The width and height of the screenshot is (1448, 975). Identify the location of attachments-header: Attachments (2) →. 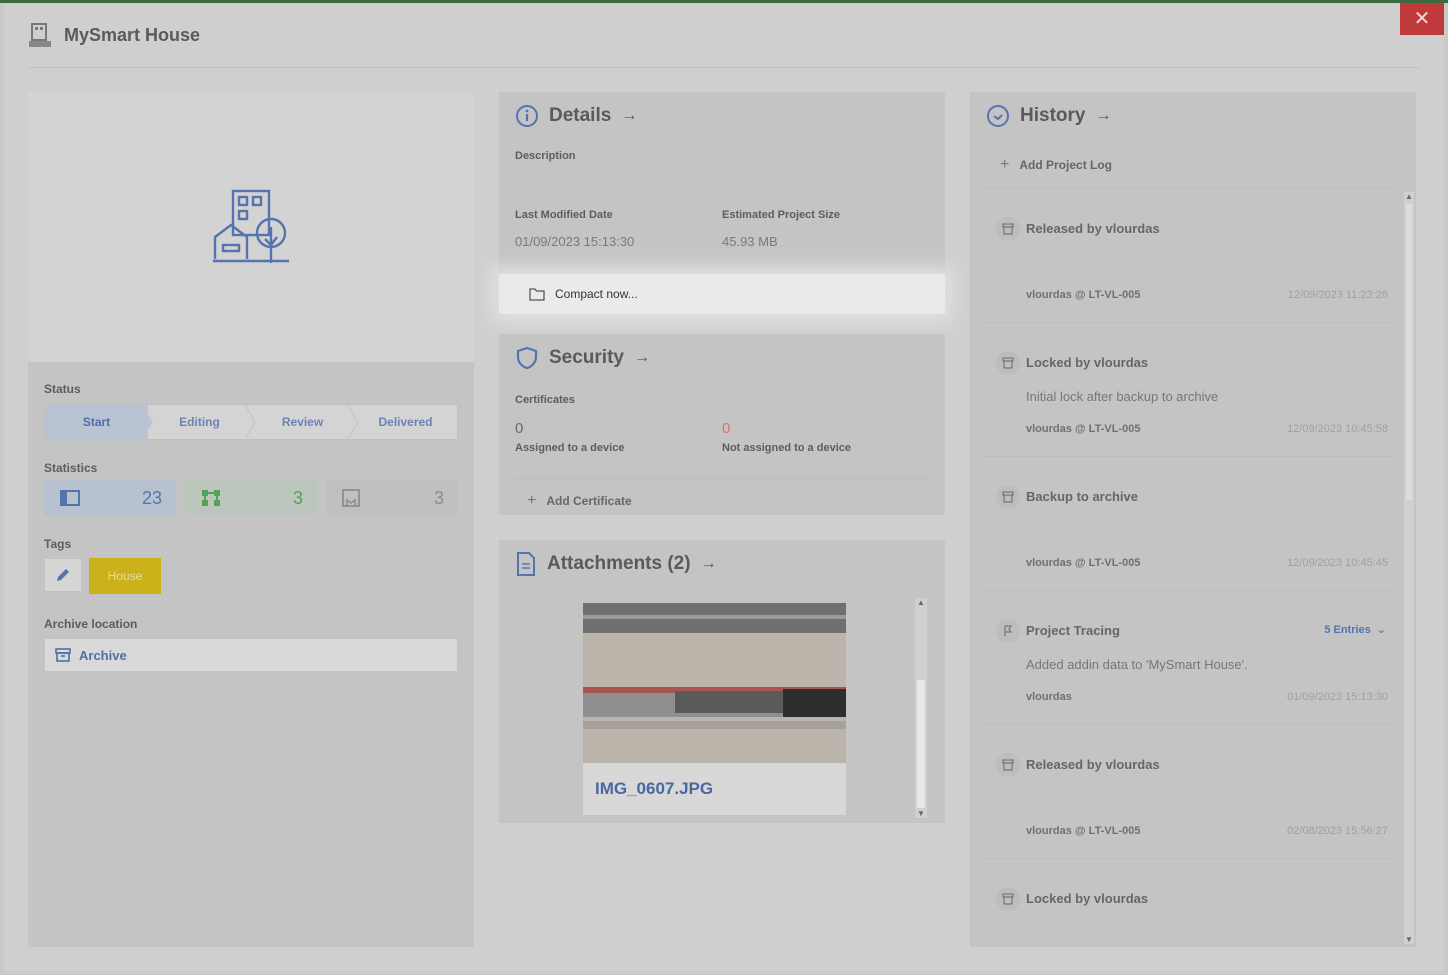
(616, 564).